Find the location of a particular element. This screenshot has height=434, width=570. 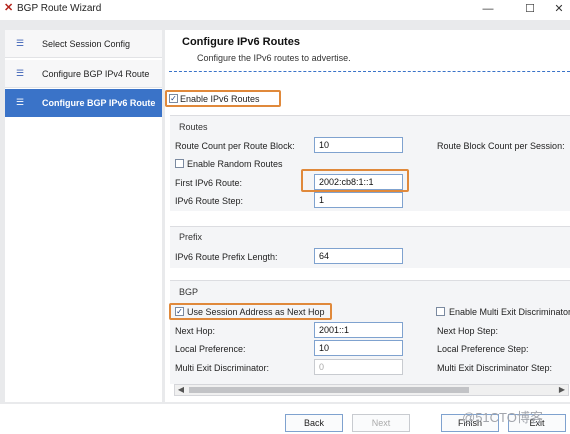

next-hop-input: 2001::1 is located at coordinates (358, 330).